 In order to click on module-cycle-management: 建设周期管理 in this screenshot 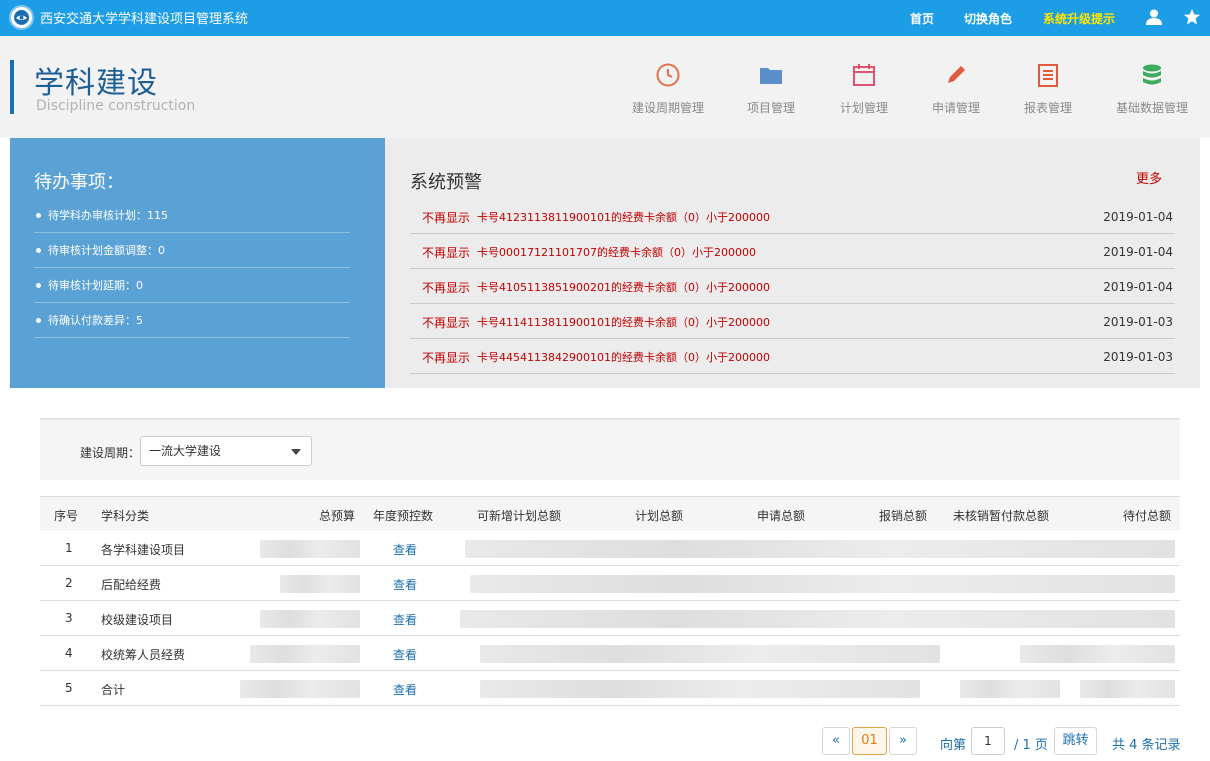, I will do `click(668, 89)`.